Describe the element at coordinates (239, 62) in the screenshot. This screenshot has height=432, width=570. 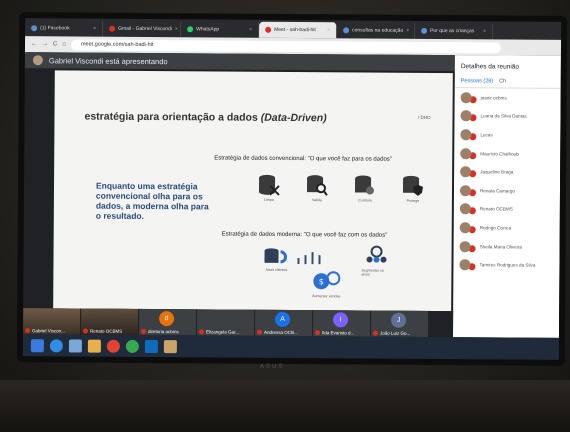
I see `presenter-bar: Gabriel Viscondi está apresentando` at that location.